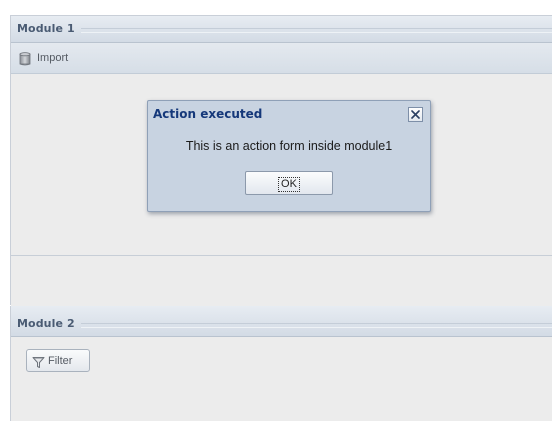 The height and width of the screenshot is (421, 552). What do you see at coordinates (281, 281) in the screenshot?
I see `module1-footer` at bounding box center [281, 281].